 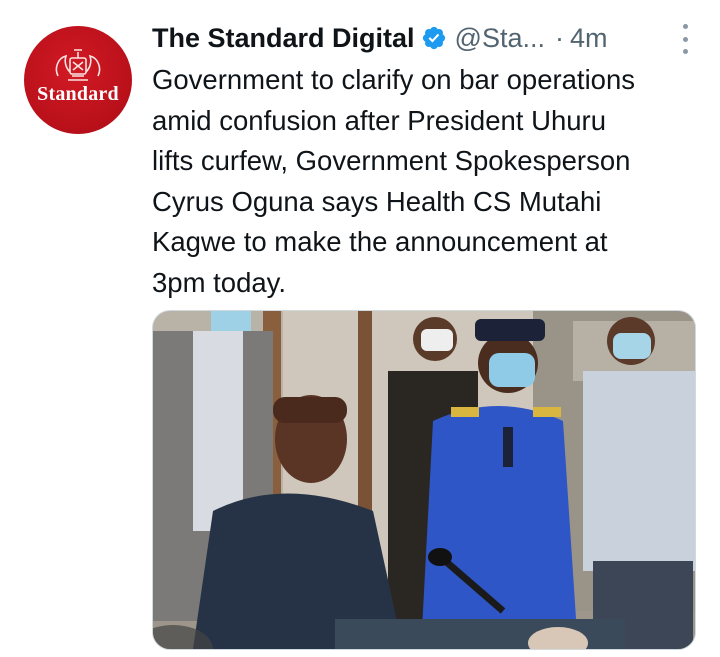 I want to click on avatar: Standard, so click(x=78, y=80).